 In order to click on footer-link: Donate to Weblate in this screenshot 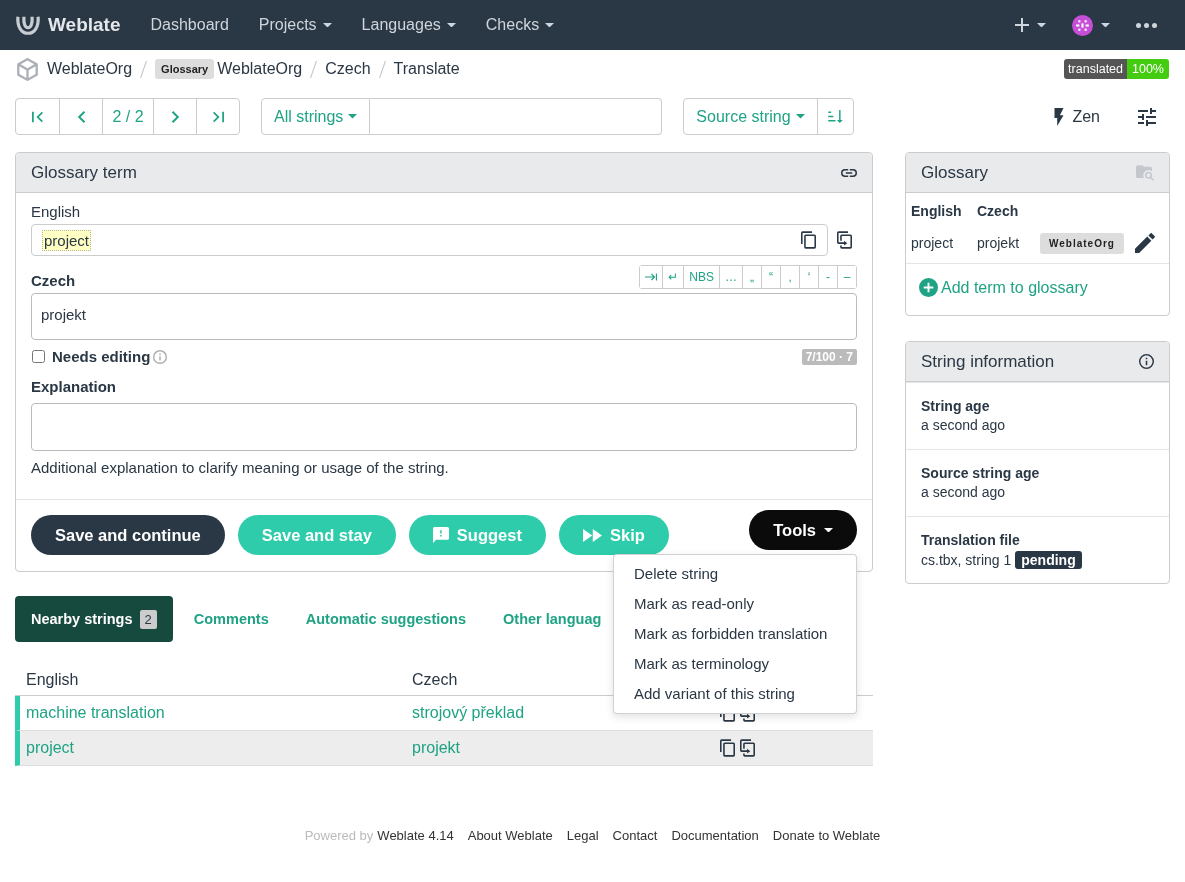, I will do `click(826, 835)`.